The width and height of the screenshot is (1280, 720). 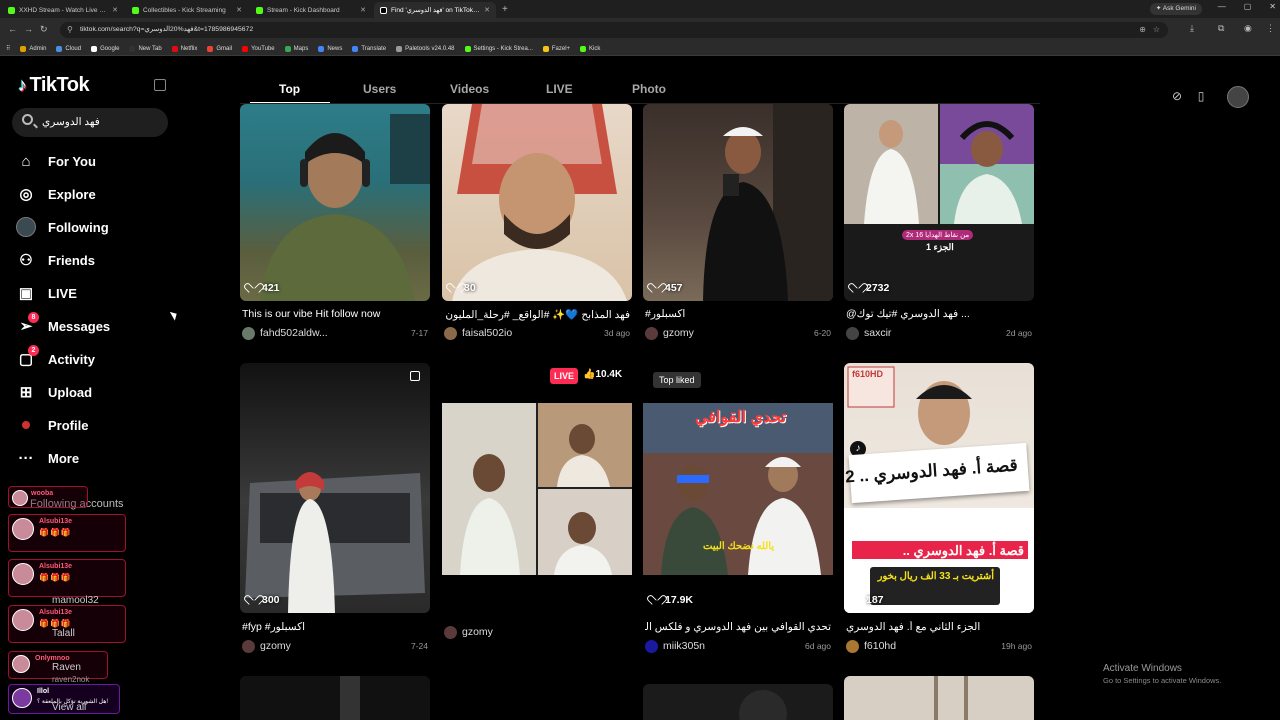 What do you see at coordinates (1175, 9) in the screenshot?
I see `ask-gemini-button: ✦ Ask Gemini` at bounding box center [1175, 9].